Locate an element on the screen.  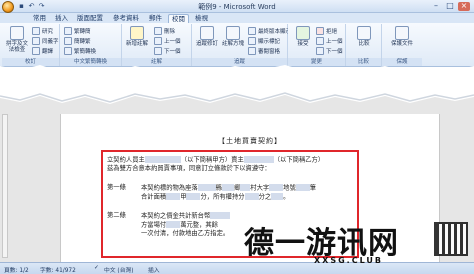
article-1-label: 第一條 is located at coordinates (116, 187).